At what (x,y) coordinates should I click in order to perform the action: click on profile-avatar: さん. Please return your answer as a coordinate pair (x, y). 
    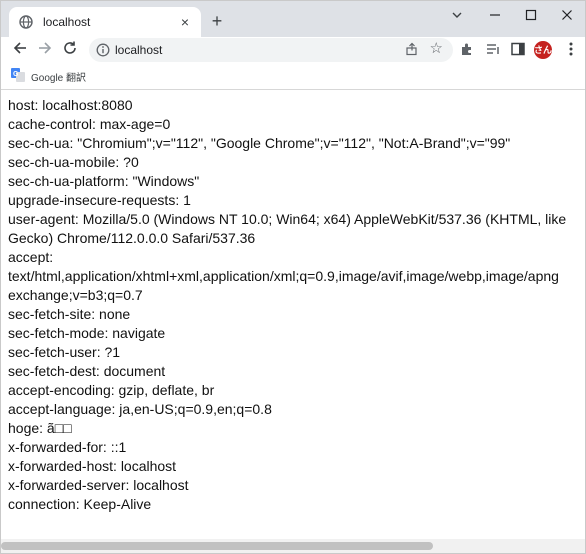
    Looking at the image, I should click on (543, 50).